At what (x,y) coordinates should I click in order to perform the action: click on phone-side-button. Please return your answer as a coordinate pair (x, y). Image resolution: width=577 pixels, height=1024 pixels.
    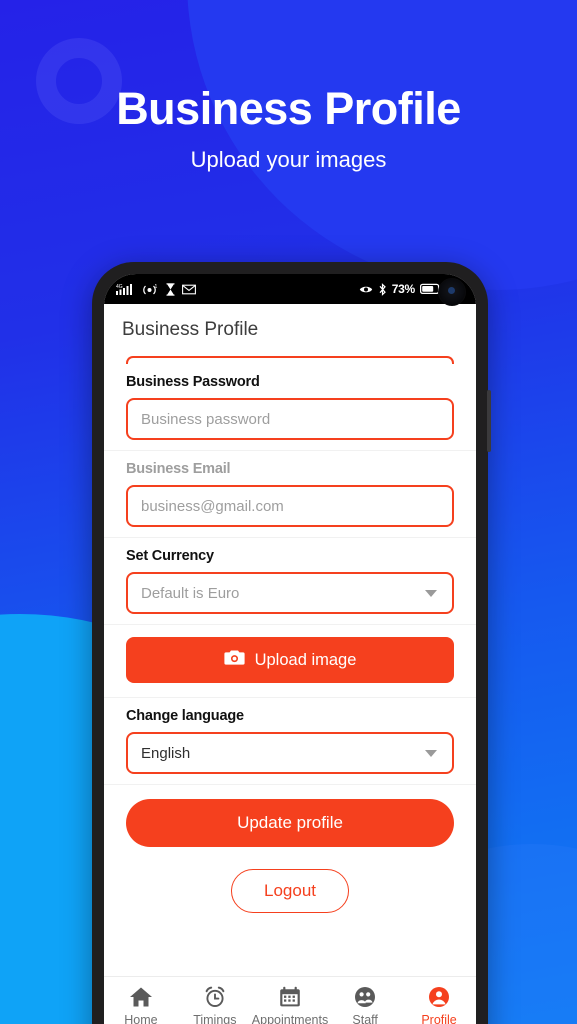
    Looking at the image, I should click on (489, 421).